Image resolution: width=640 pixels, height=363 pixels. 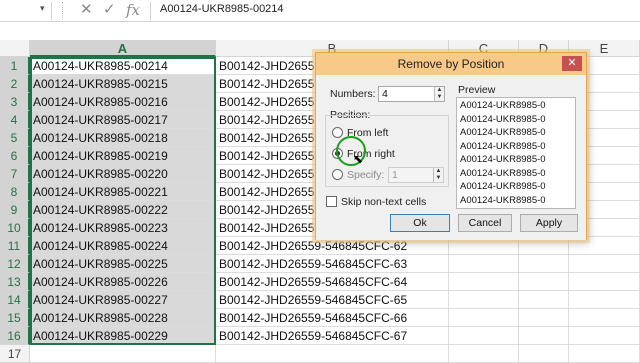 I want to click on cell-b: B00142-JHD26559-546845CFC-65, so click(x=332, y=300).